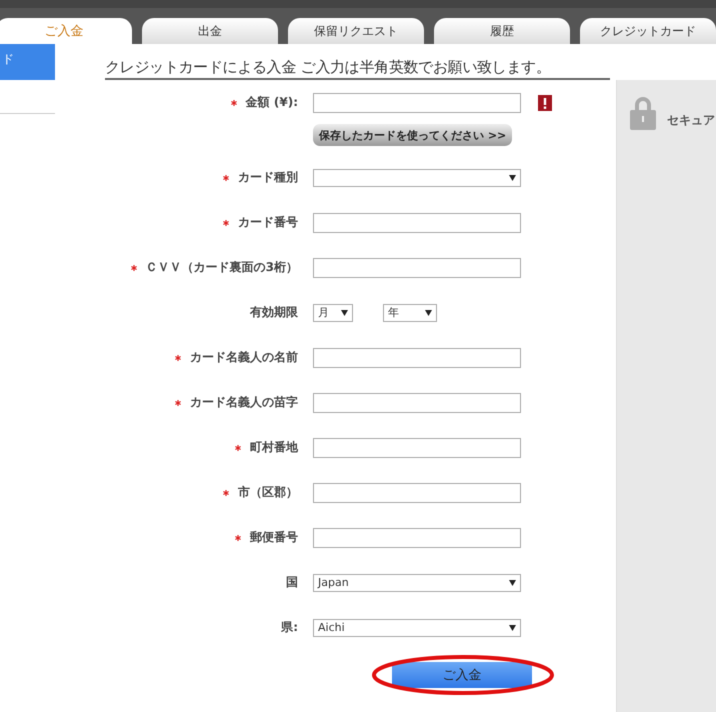 The image size is (716, 712). I want to click on field-label: 金額 (¥):, so click(272, 102).